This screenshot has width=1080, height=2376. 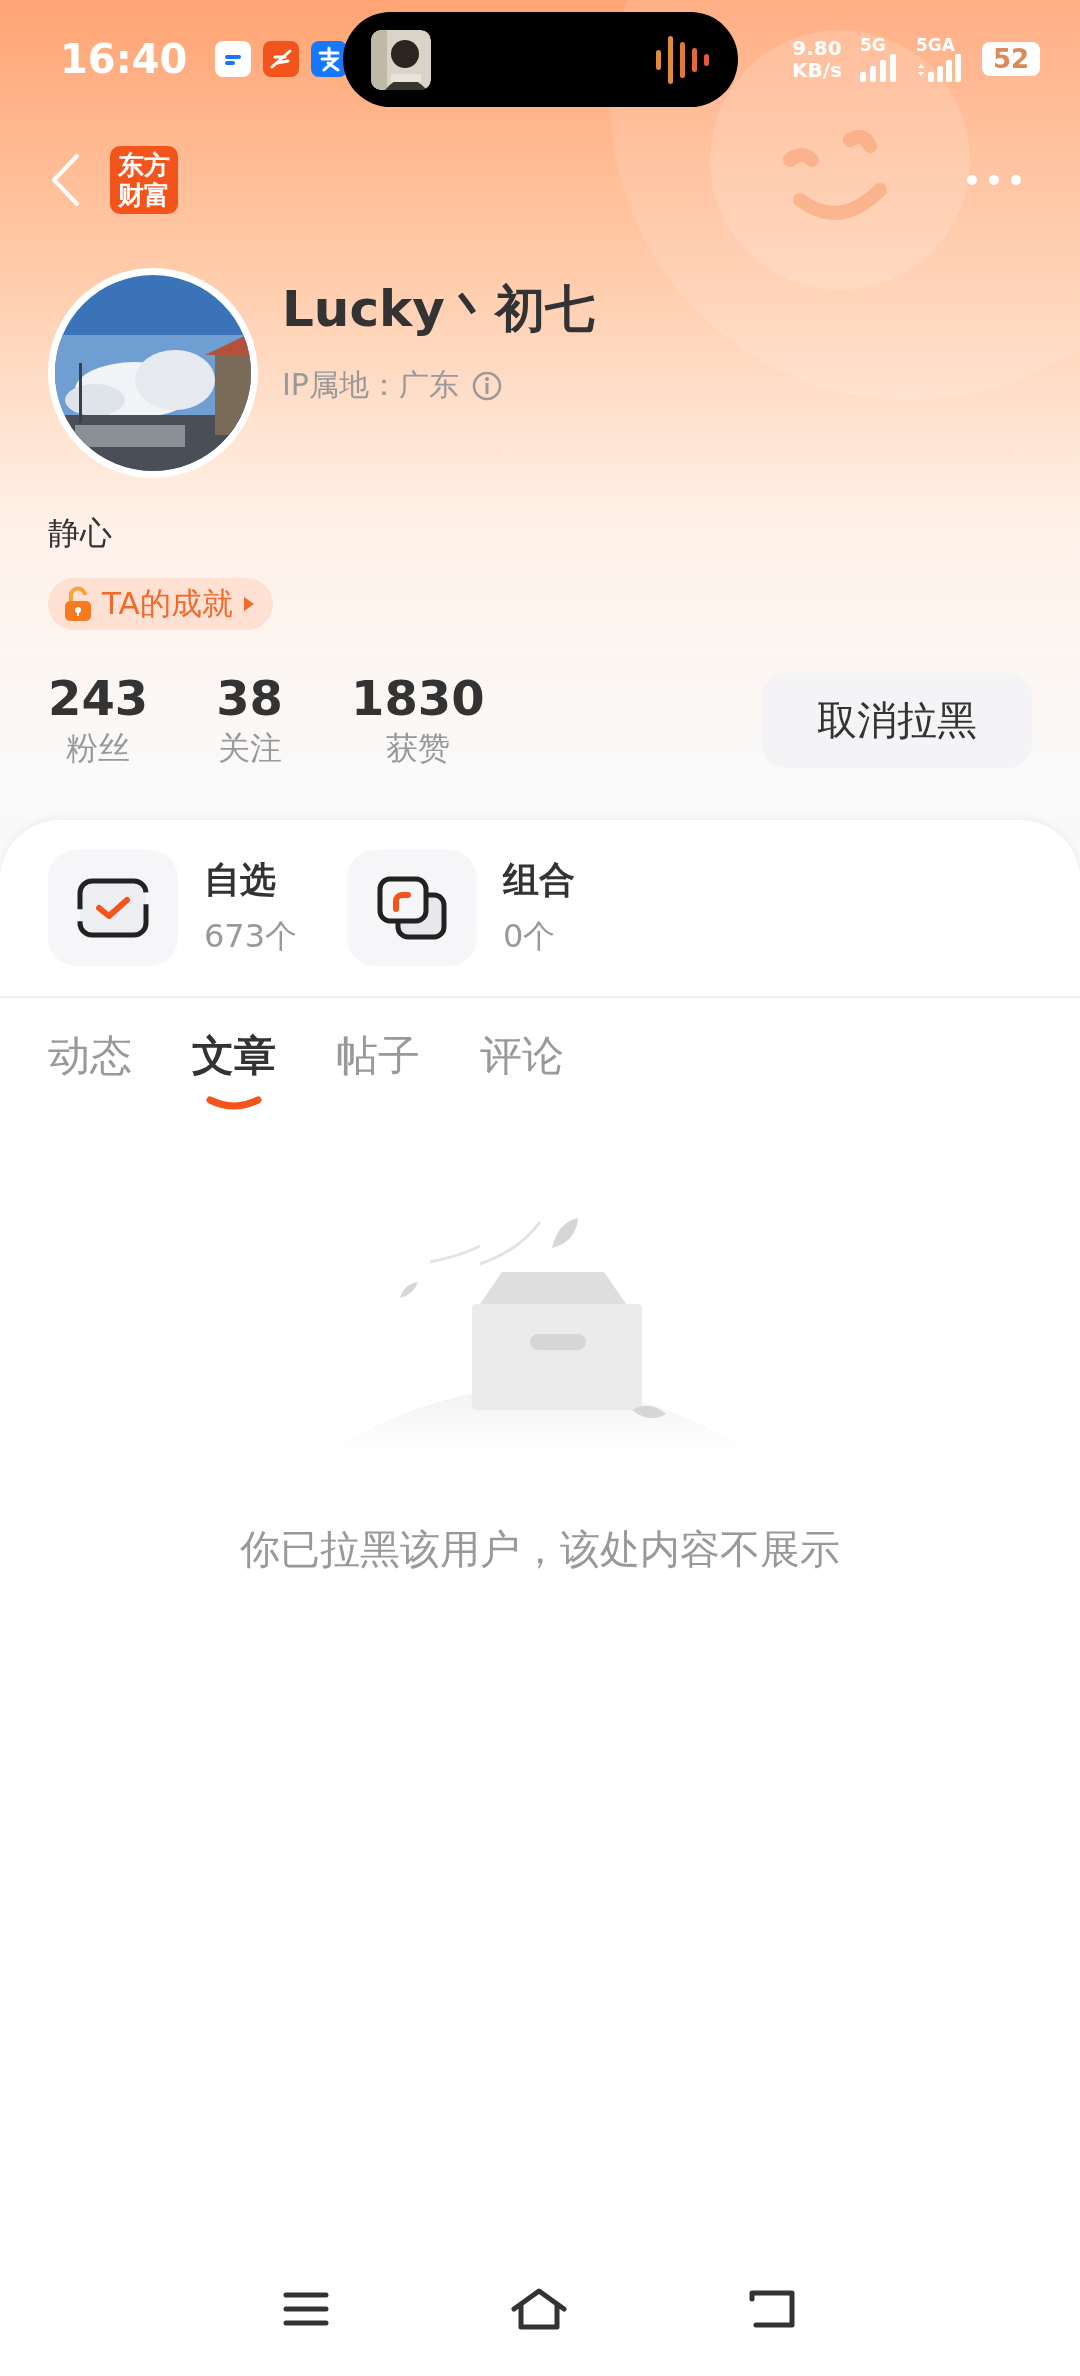 I want to click on status-time: 16:40, so click(x=124, y=59).